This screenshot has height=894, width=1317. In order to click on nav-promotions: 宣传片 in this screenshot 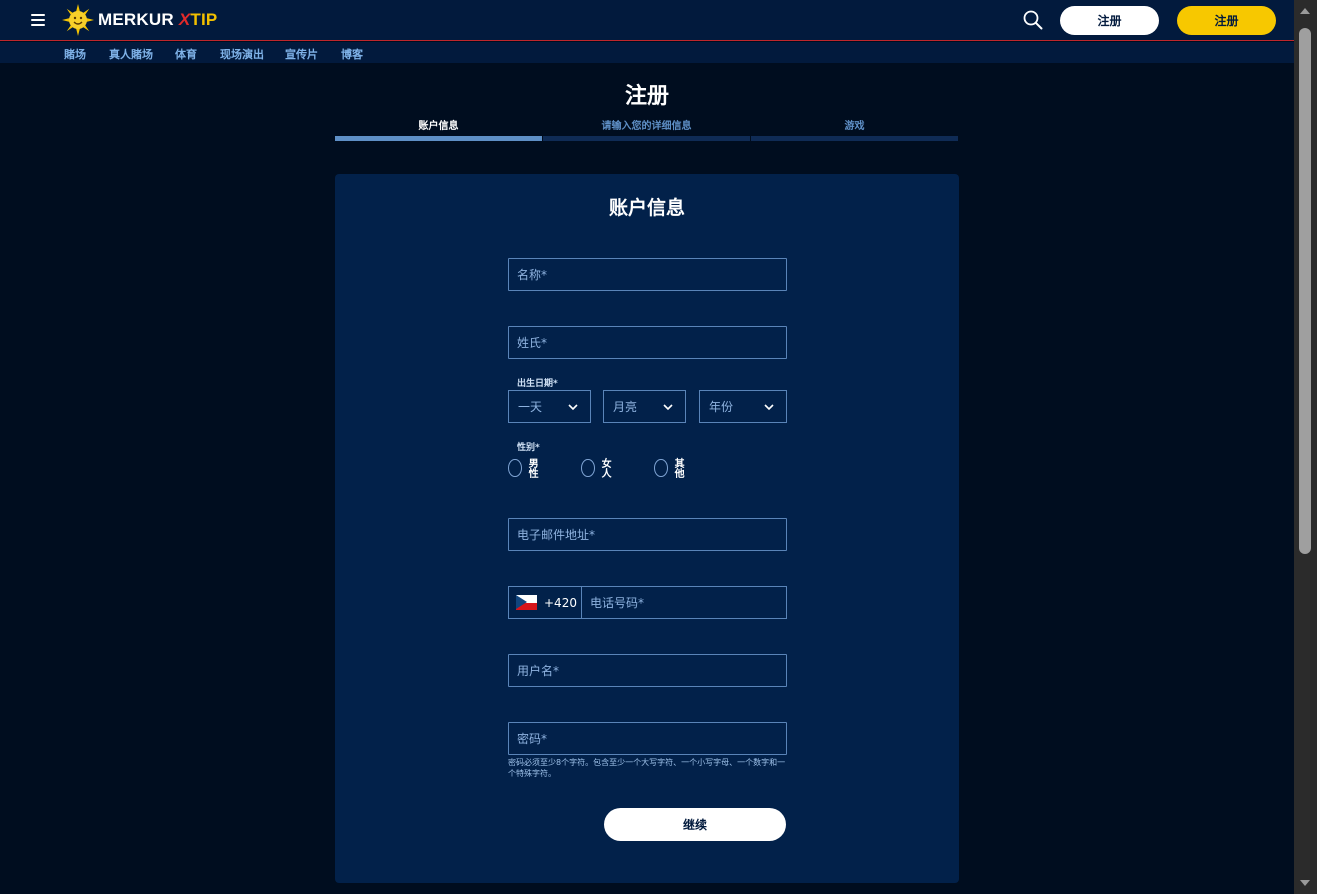, I will do `click(301, 54)`.